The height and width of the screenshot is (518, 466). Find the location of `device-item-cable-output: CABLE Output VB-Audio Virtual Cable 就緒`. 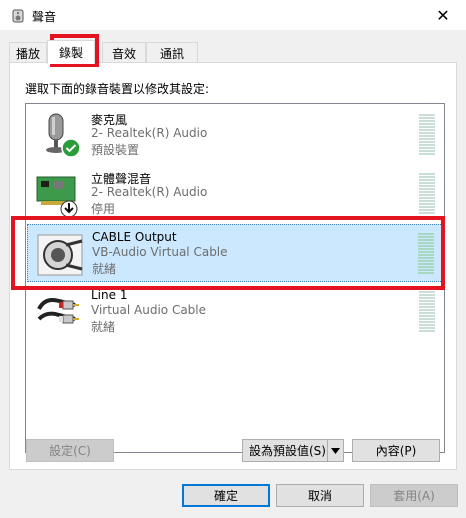

device-item-cable-output: CABLE Output VB-Audio Virtual Cable 就緒 is located at coordinates (235, 253).